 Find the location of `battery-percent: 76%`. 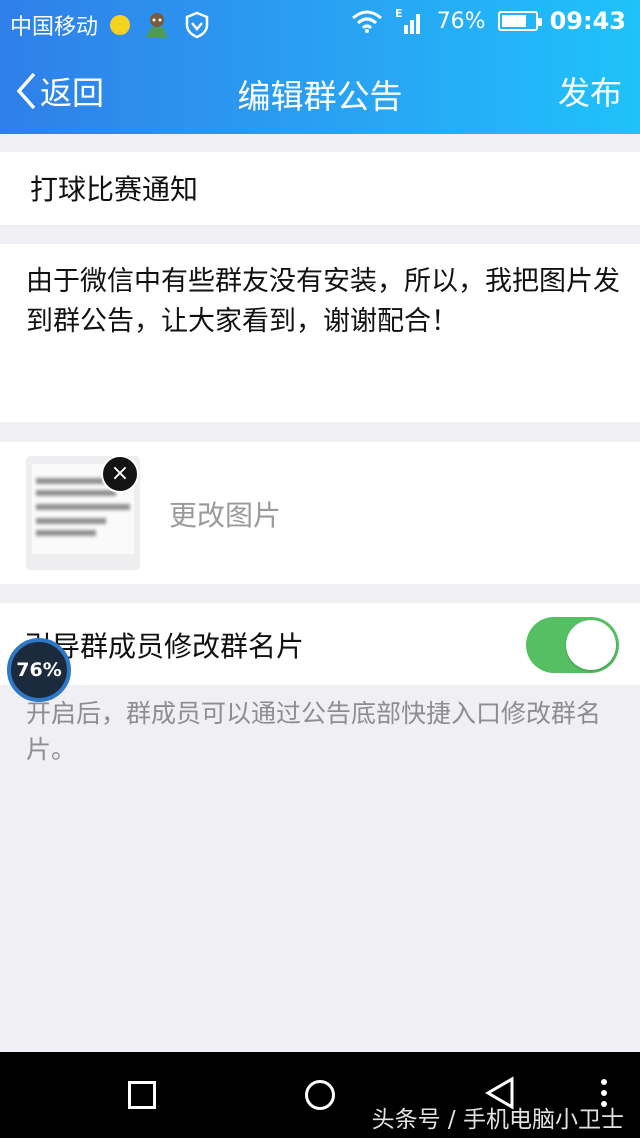

battery-percent: 76% is located at coordinates (461, 21).